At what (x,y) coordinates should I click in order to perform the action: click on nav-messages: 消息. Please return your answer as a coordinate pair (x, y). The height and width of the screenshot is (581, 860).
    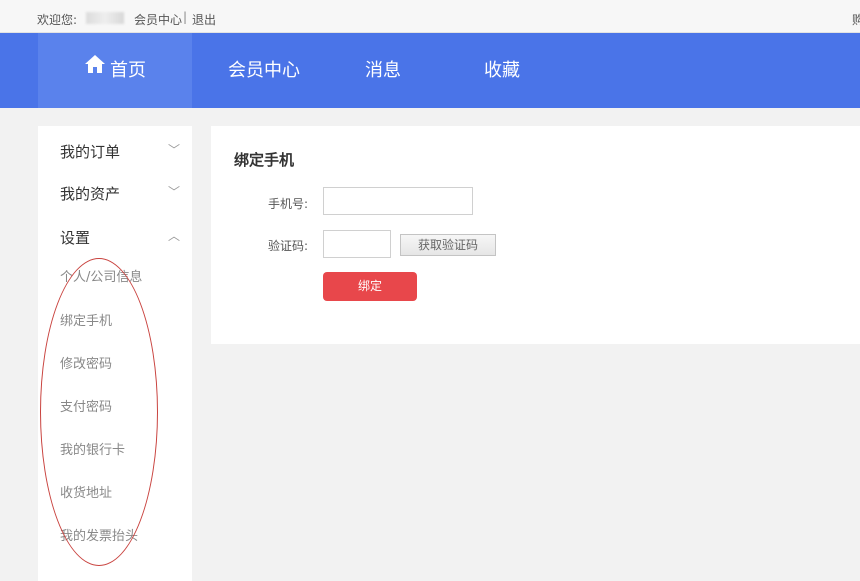
    Looking at the image, I should click on (383, 70).